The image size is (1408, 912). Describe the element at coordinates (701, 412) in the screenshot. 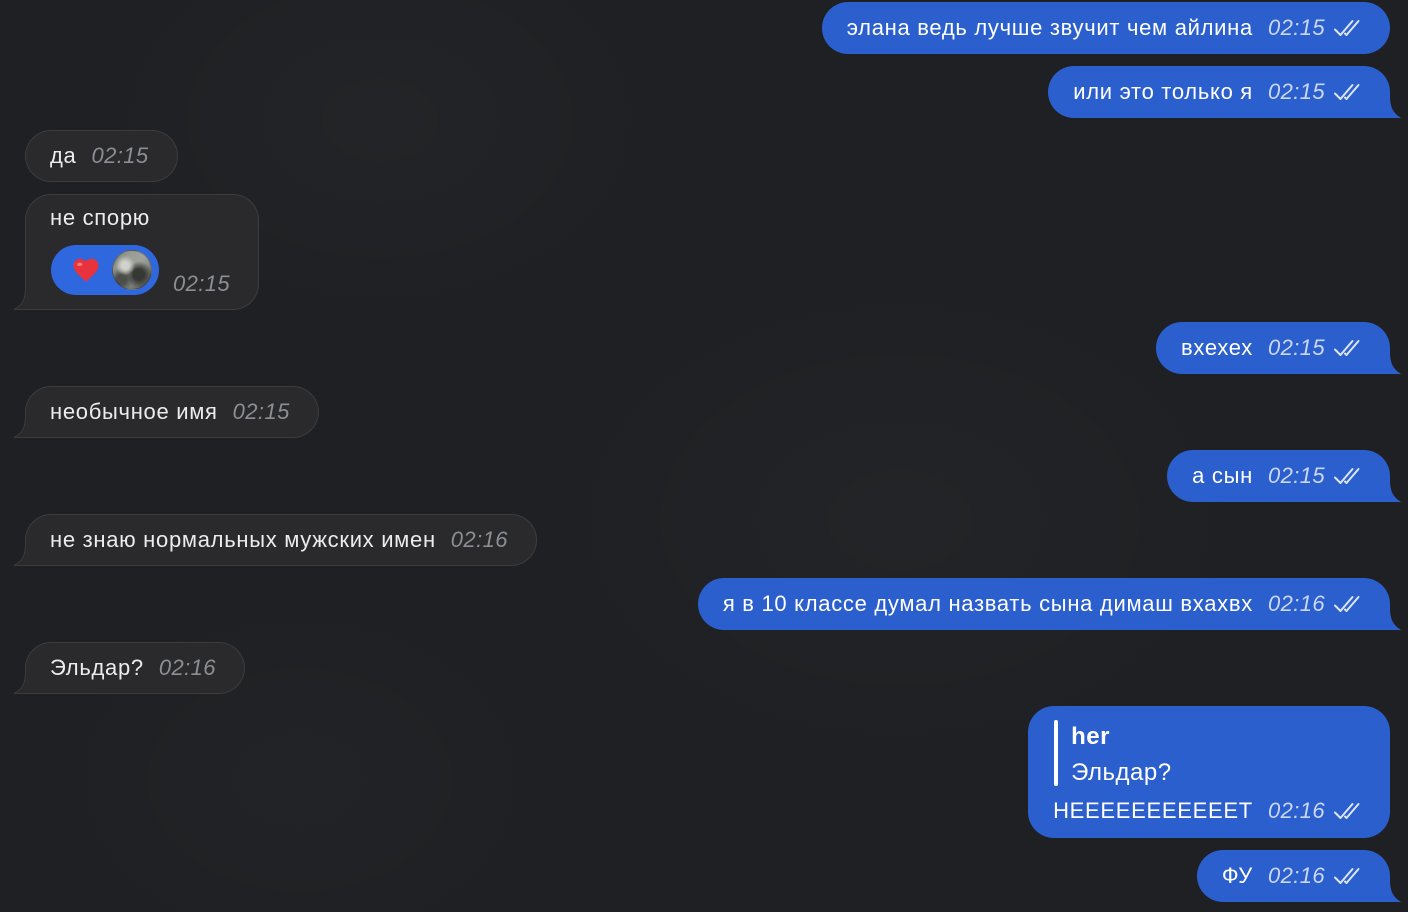

I see `message-row: необычное имя 02:15` at that location.